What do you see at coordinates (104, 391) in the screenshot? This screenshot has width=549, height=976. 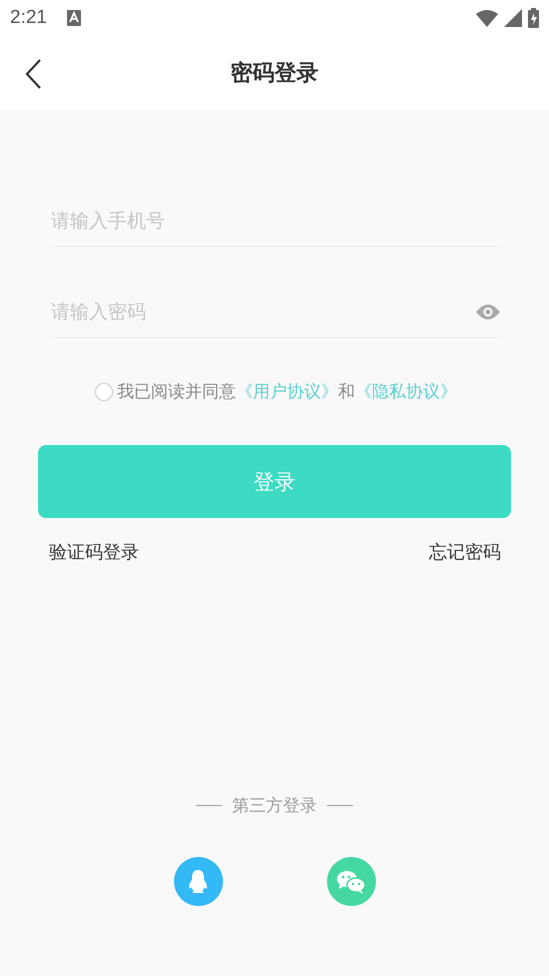 I see `agree-radio` at bounding box center [104, 391].